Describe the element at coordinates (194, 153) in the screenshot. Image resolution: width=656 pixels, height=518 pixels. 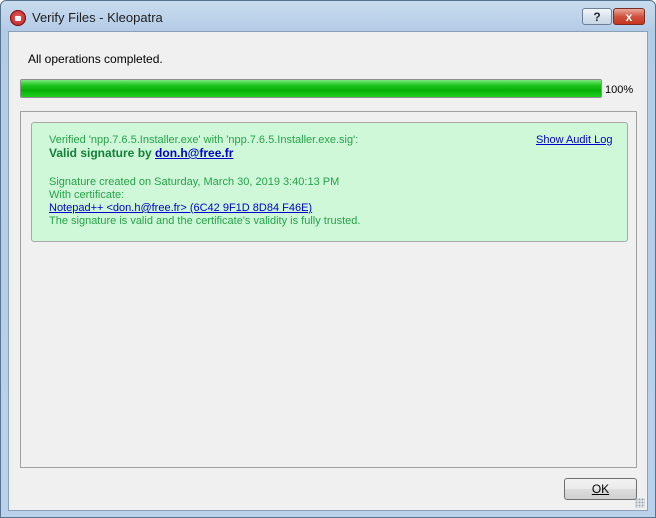
I see `signer-email-link: don.h@free.fr` at that location.